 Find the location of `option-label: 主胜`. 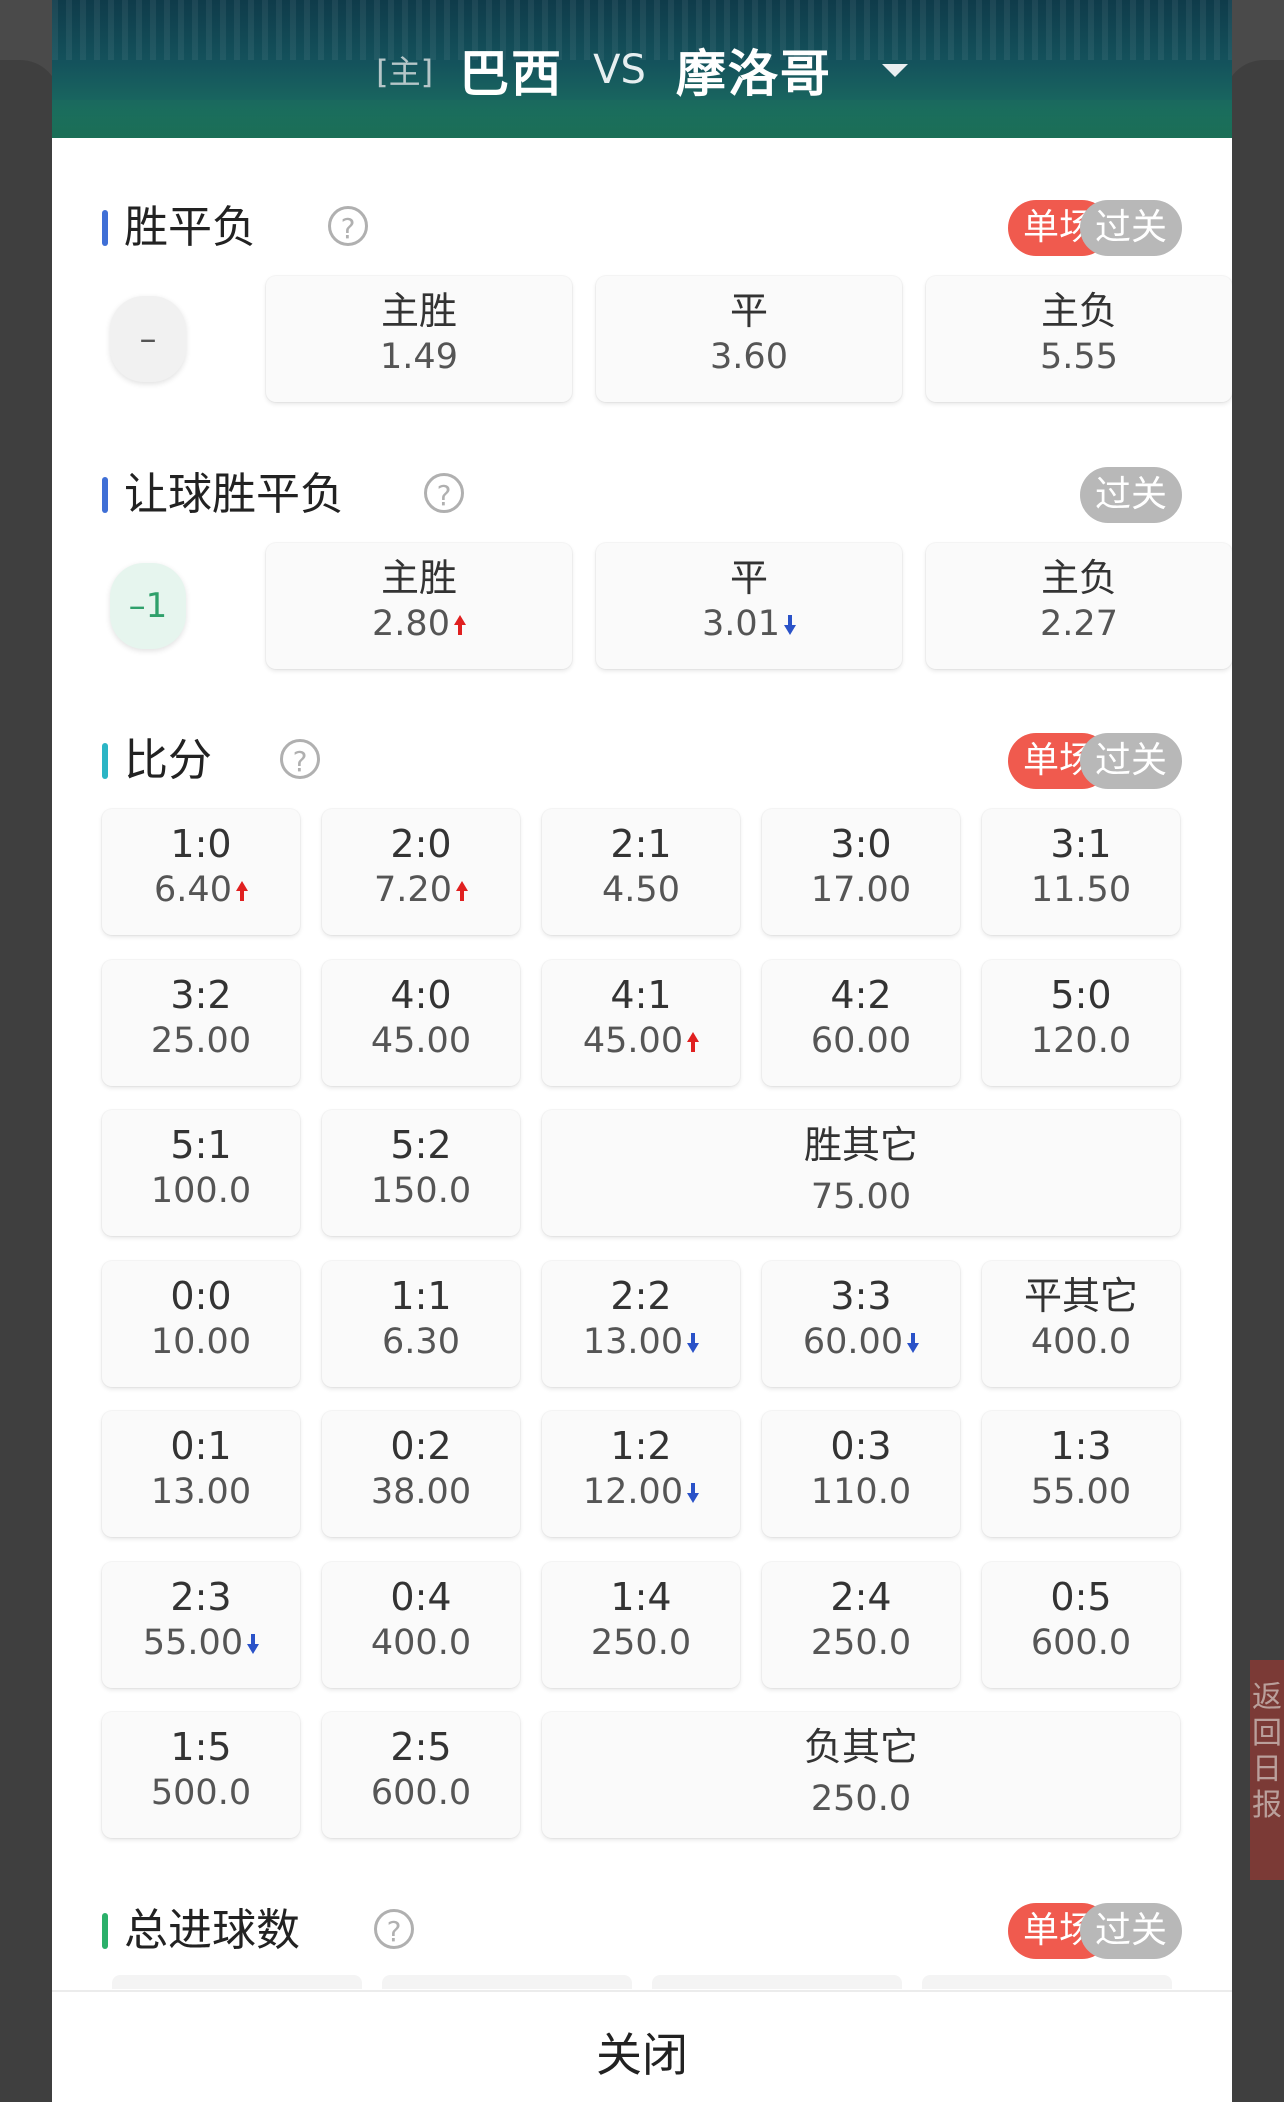

option-label: 主胜 is located at coordinates (418, 578).